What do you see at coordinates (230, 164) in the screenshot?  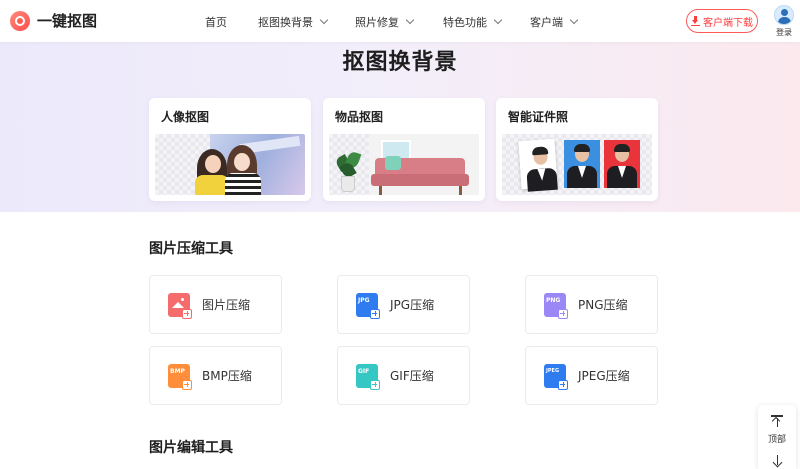 I see `portrait-sample-image` at bounding box center [230, 164].